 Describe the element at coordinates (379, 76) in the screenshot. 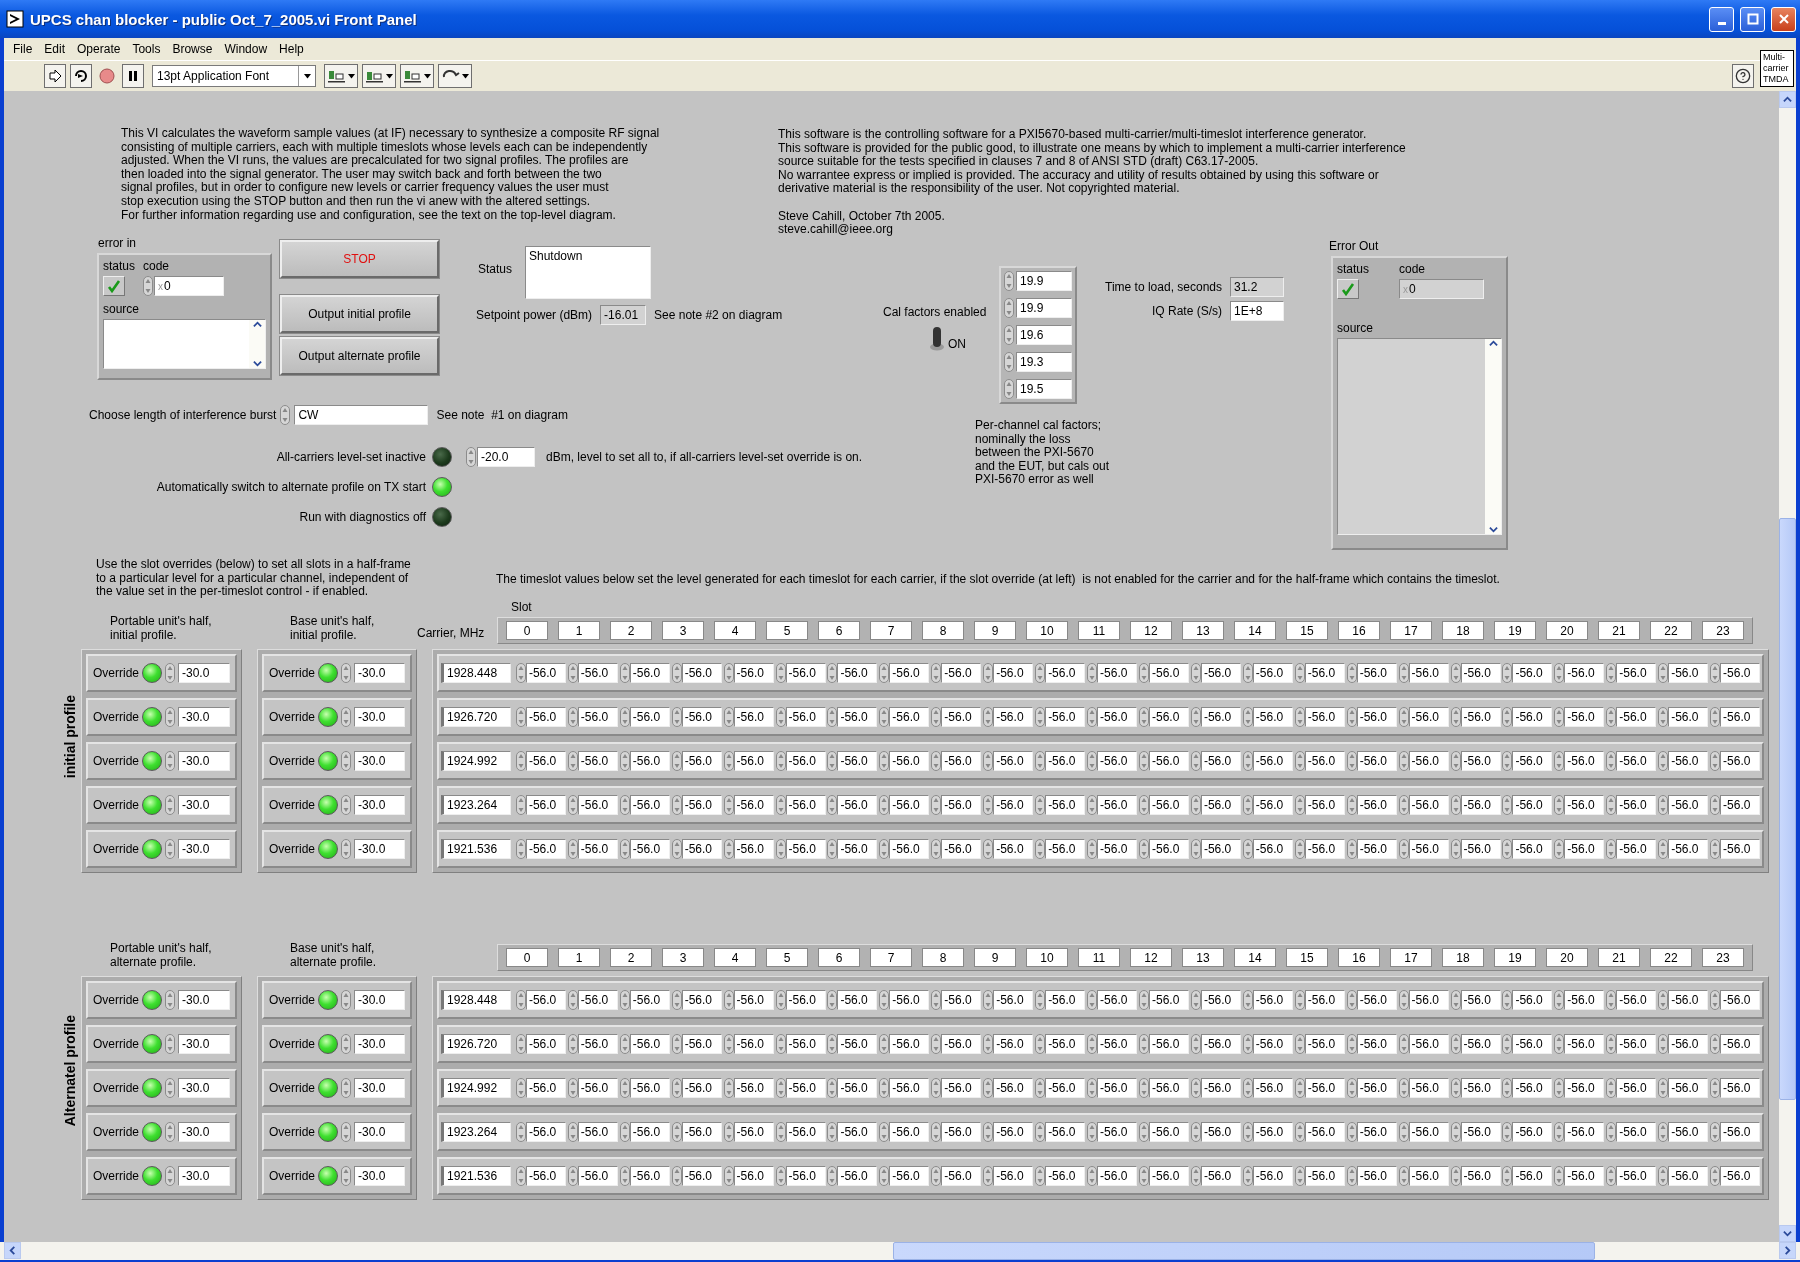

I see `distribute-objects-button` at that location.